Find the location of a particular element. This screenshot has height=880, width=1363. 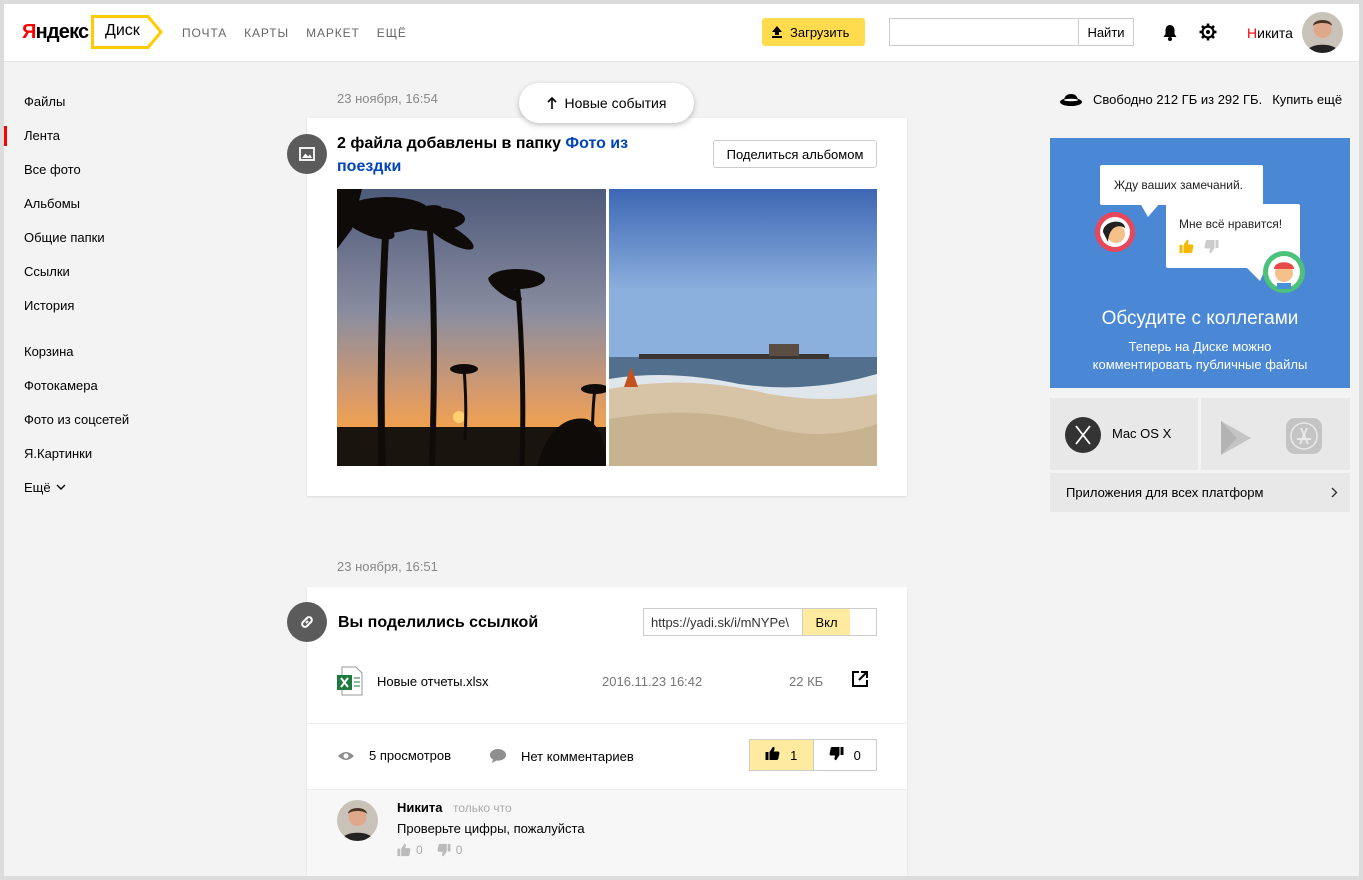

user-avatar is located at coordinates (1322, 32).